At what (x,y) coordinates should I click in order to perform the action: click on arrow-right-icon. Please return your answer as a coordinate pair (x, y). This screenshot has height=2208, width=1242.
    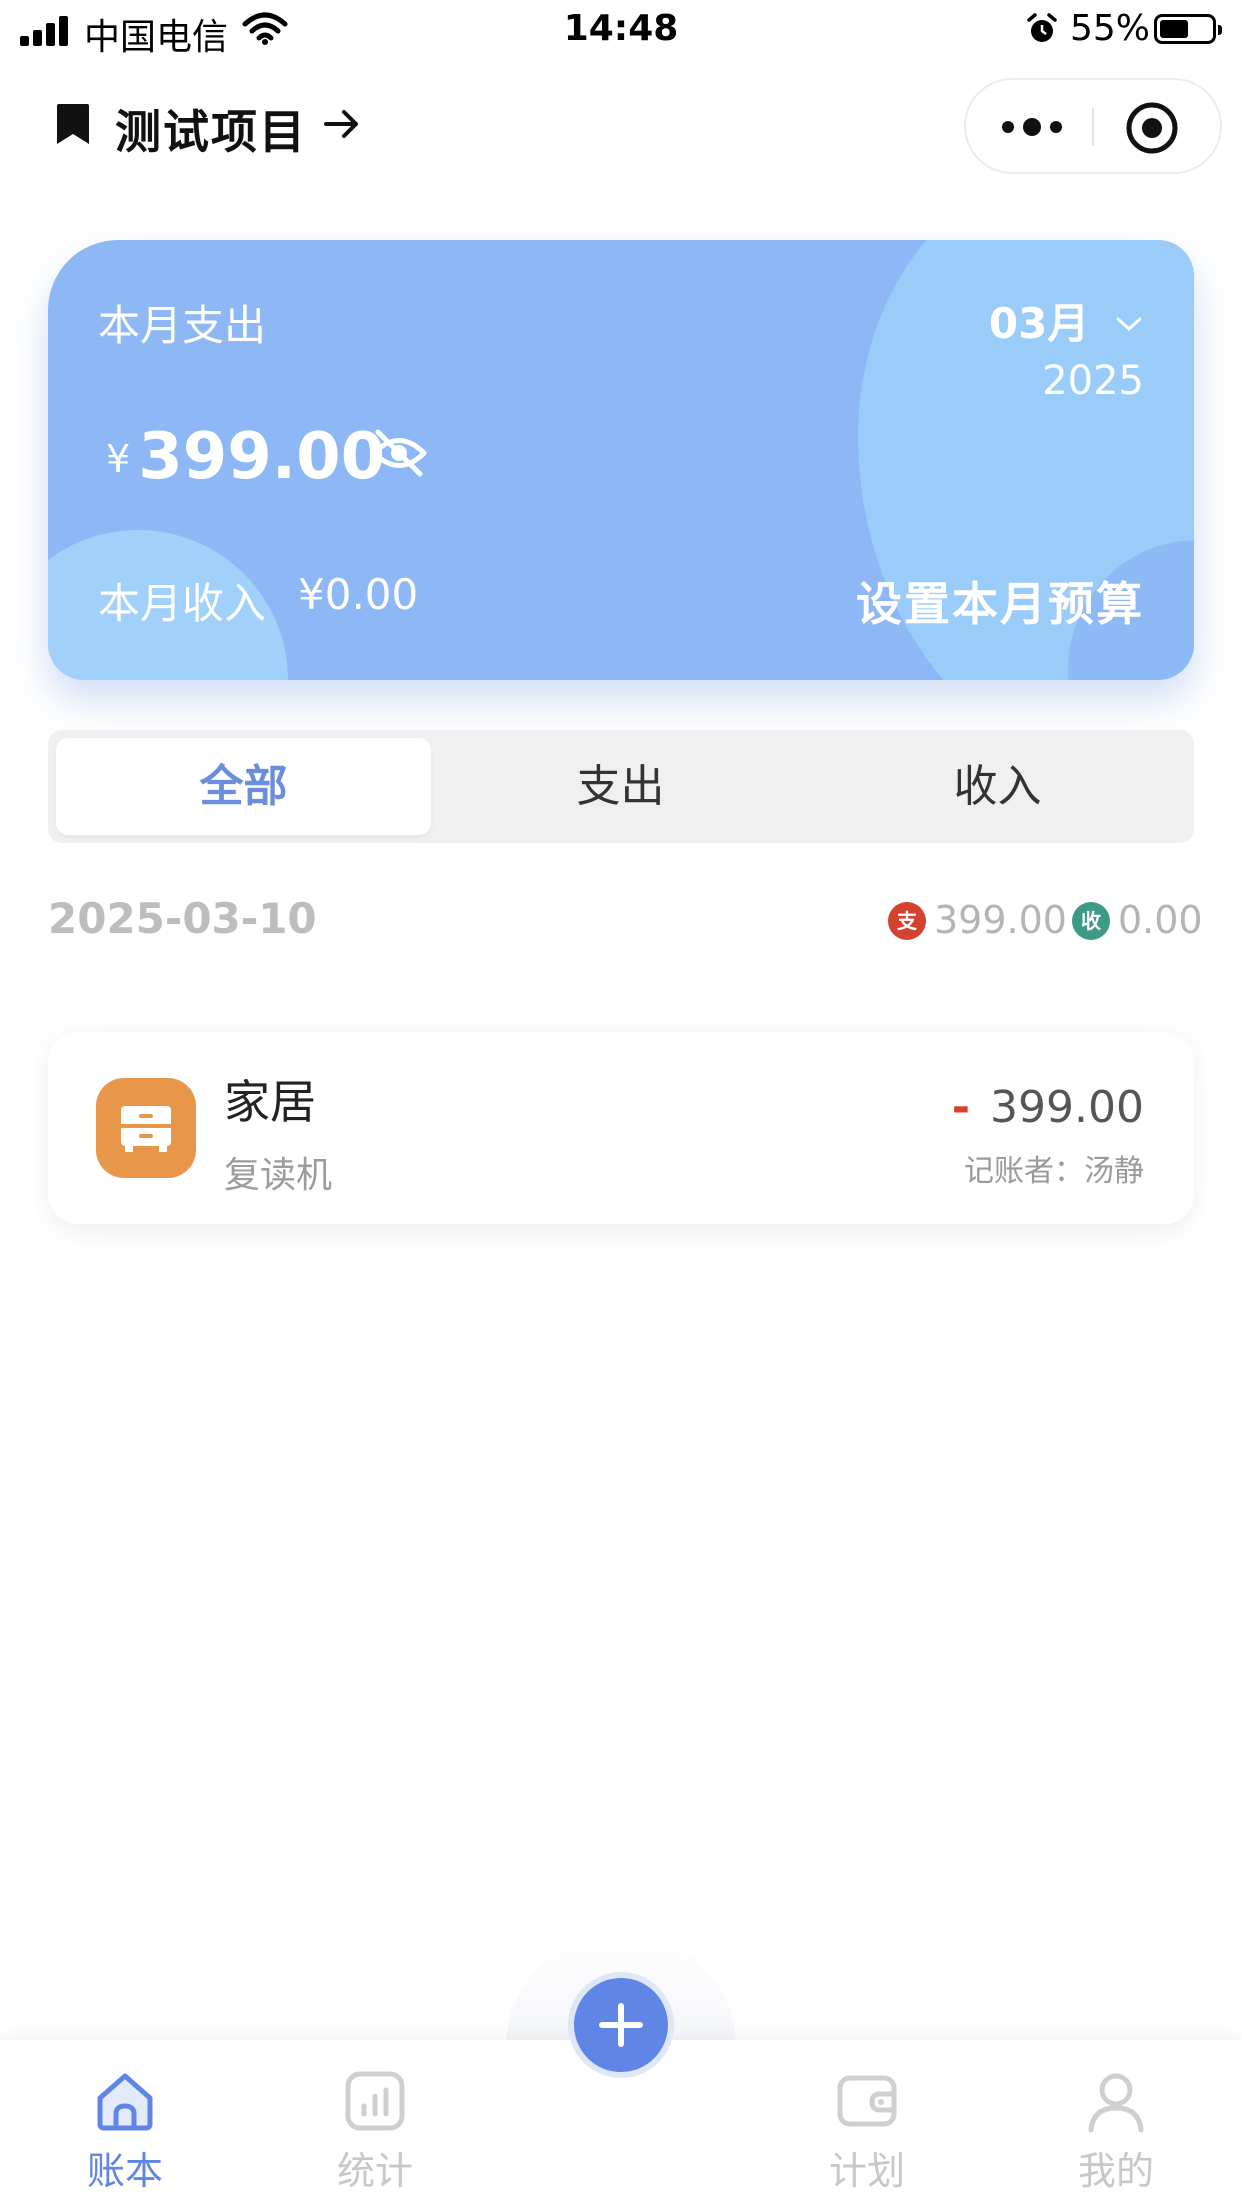
    Looking at the image, I should click on (342, 124).